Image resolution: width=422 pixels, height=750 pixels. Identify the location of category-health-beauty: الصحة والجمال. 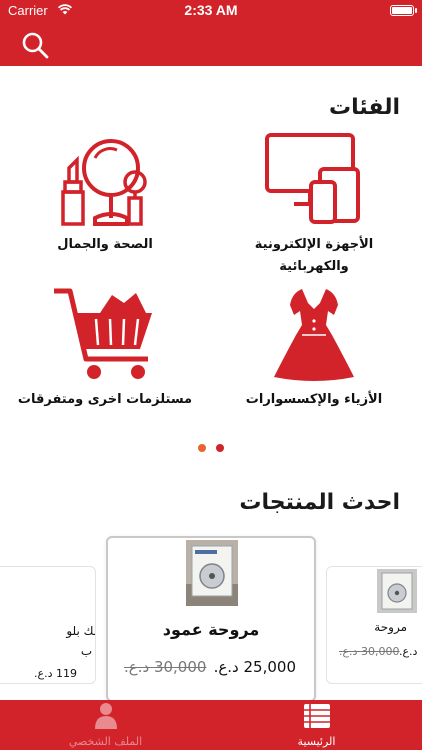
(105, 194).